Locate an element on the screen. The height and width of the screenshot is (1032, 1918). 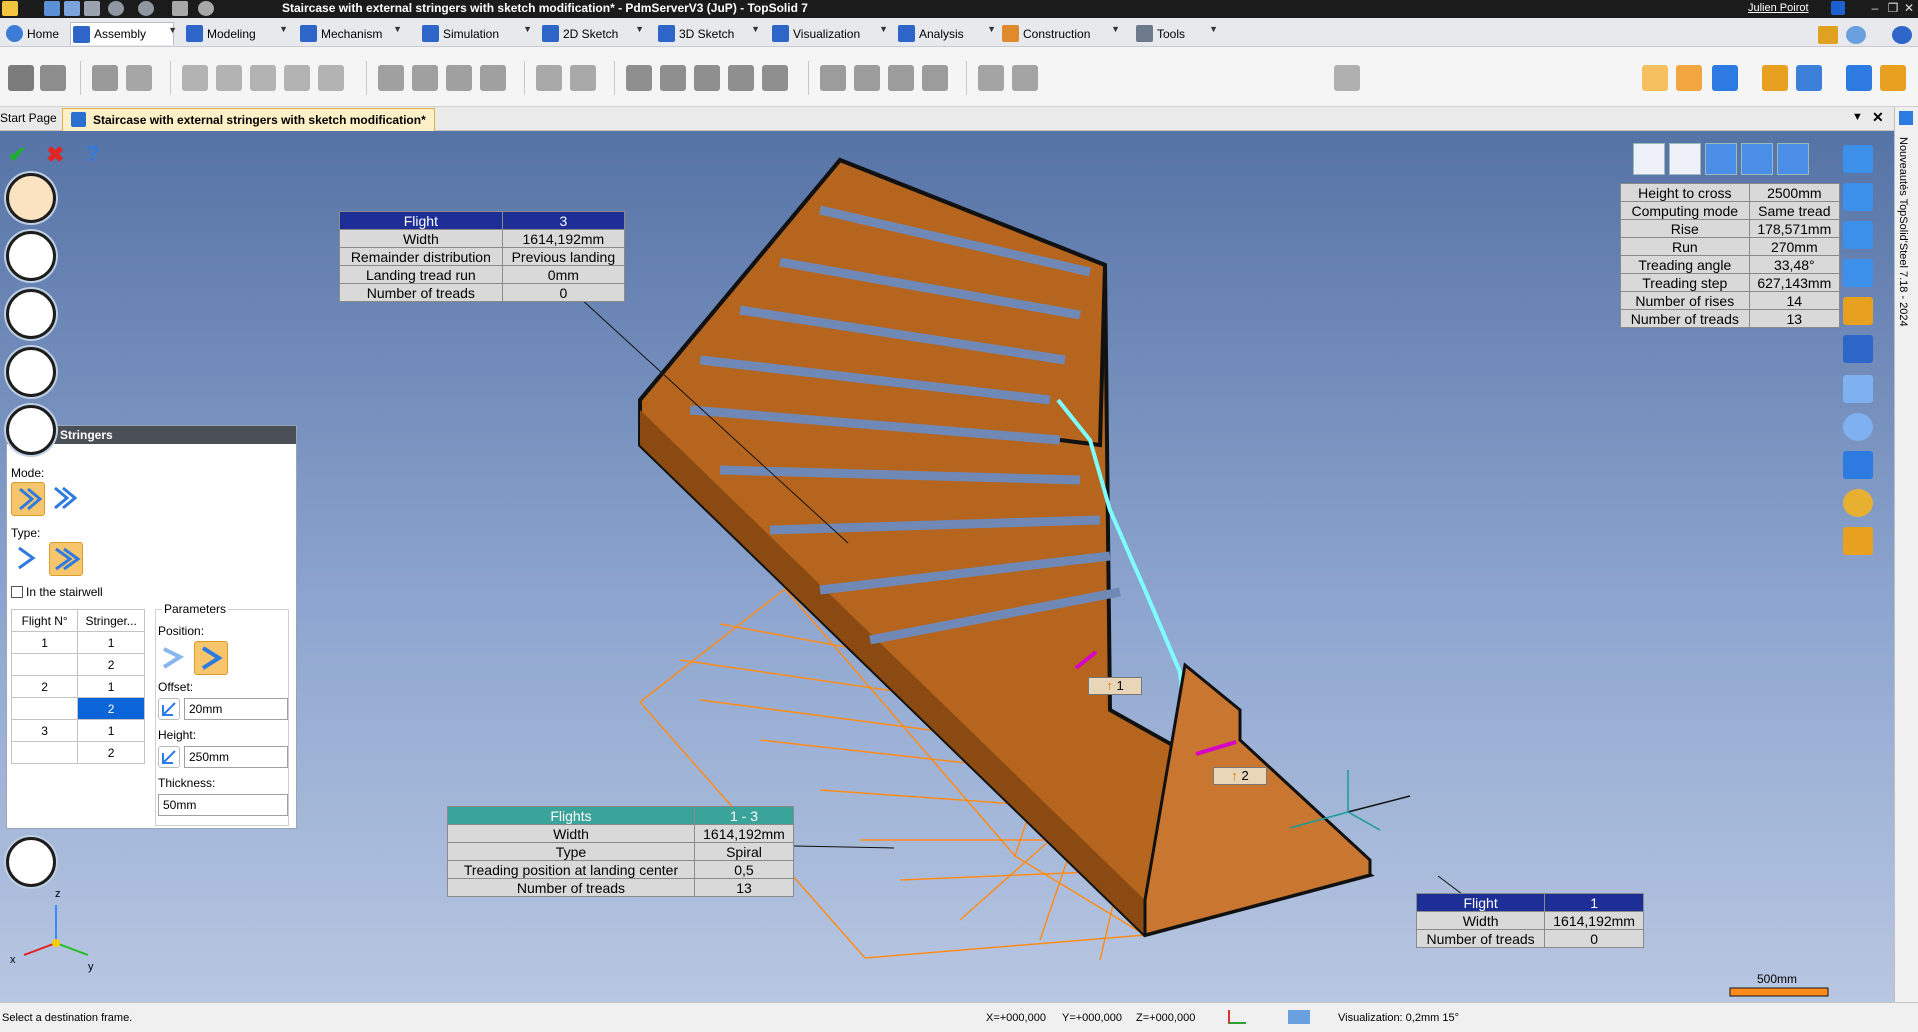
user-name-link: Julien Poirot is located at coordinates (1778, 8).